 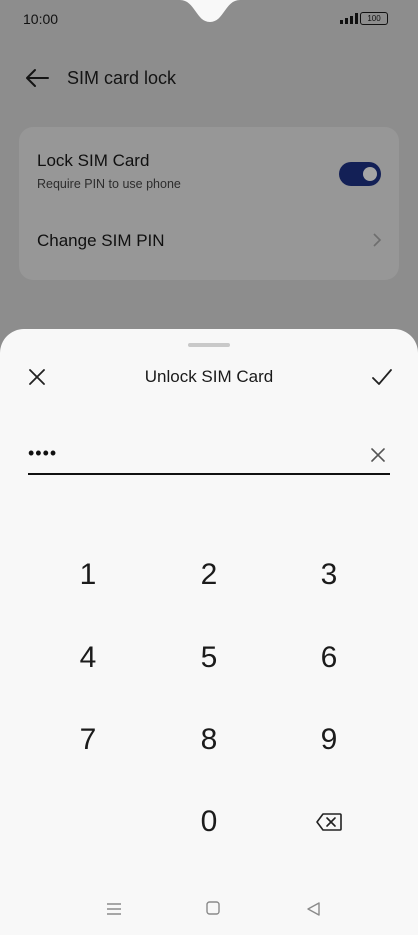 I want to click on pin-input: ••••, so click(x=209, y=456).